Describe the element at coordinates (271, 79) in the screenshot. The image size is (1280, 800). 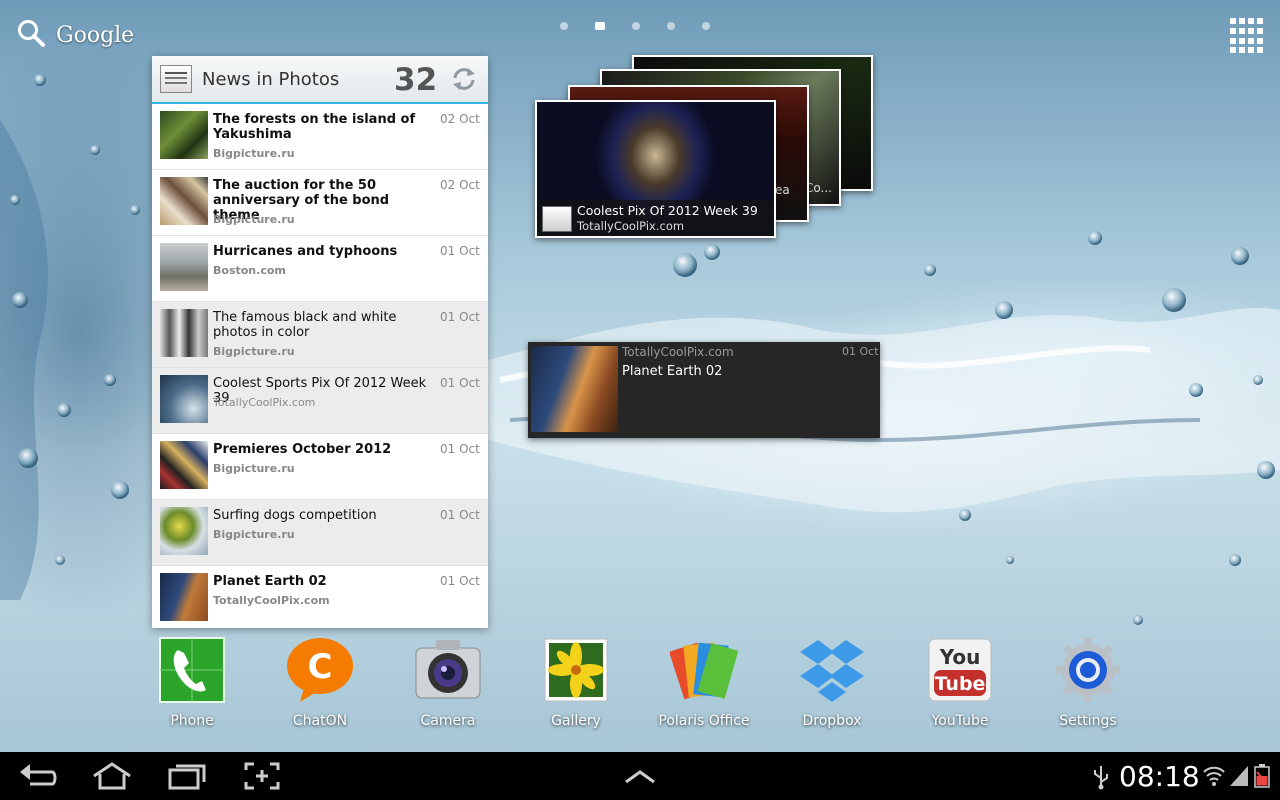
I see `widget-title: News in Photos` at that location.